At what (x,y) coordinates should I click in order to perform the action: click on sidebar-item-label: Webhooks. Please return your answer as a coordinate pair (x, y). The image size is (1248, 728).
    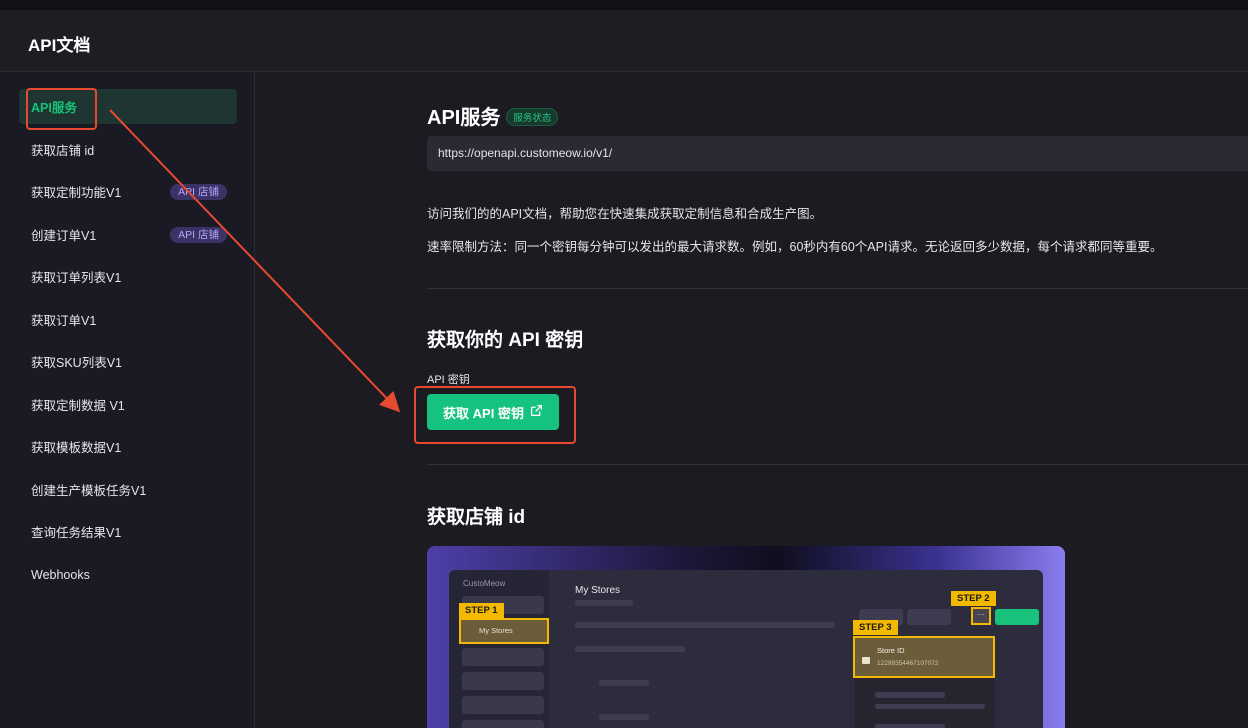
    Looking at the image, I should click on (60, 574).